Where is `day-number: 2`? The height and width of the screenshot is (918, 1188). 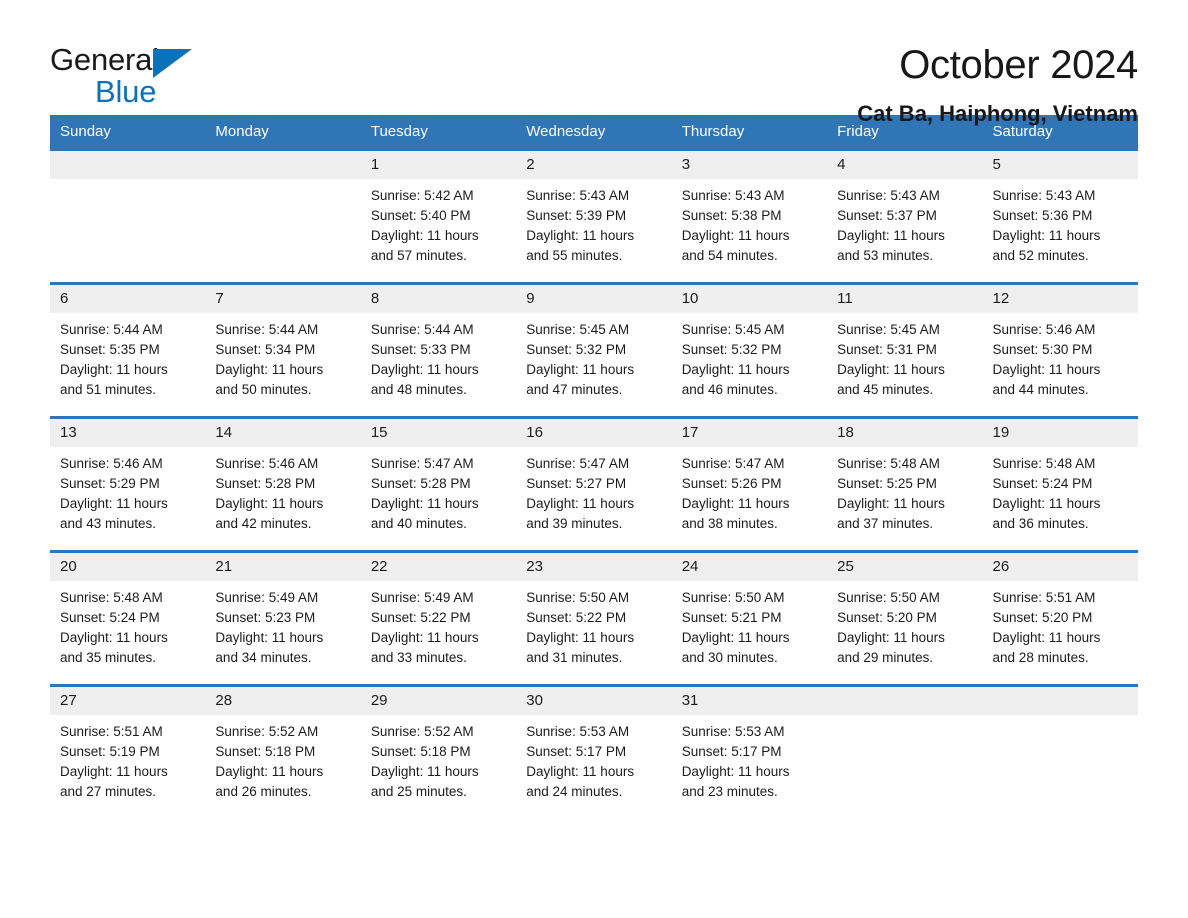 day-number: 2 is located at coordinates (530, 164).